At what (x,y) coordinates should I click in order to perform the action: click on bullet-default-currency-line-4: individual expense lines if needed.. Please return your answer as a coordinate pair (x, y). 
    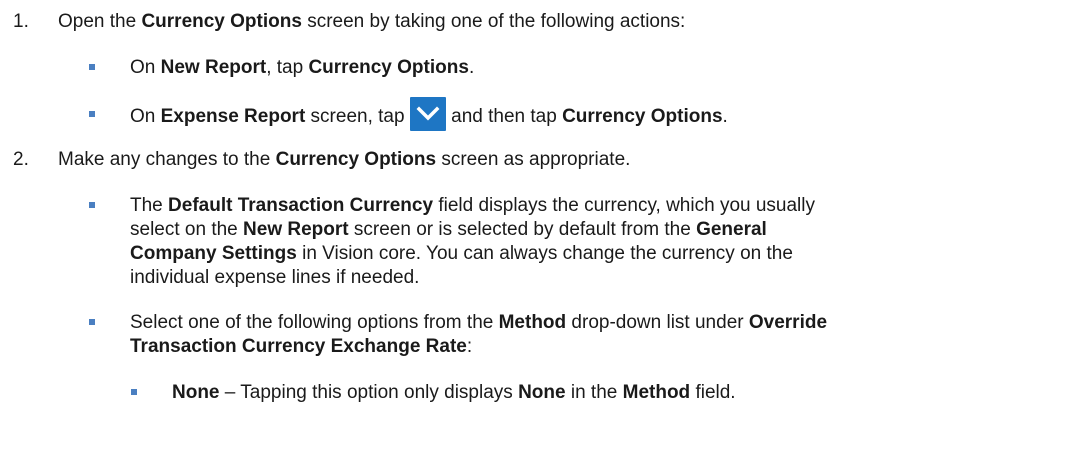
    Looking at the image, I should click on (275, 277).